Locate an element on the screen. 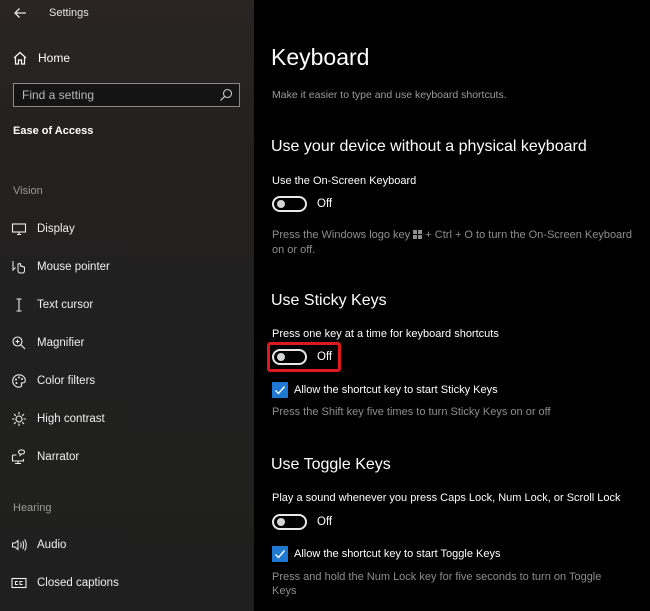 This screenshot has width=650, height=611. section-heading-toggle-keys: Use Toggle Keys is located at coordinates (331, 464).